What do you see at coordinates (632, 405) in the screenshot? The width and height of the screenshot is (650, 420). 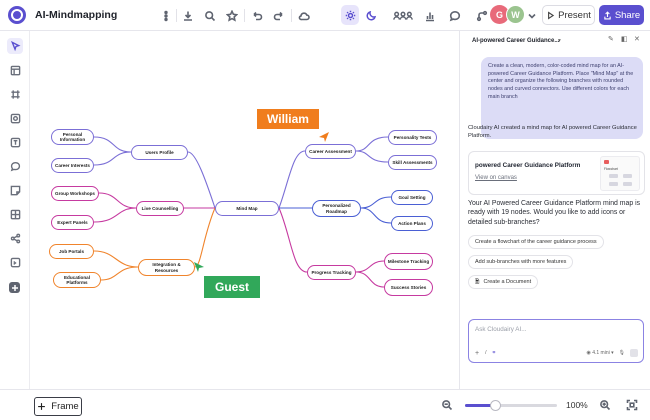 I see `fit-screen-icon` at bounding box center [632, 405].